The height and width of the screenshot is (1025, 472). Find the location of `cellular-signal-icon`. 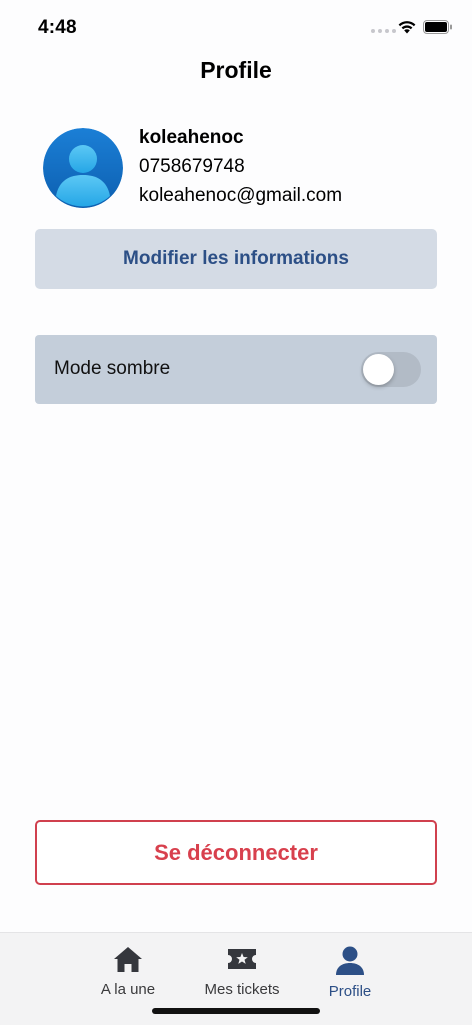

cellular-signal-icon is located at coordinates (383, 31).